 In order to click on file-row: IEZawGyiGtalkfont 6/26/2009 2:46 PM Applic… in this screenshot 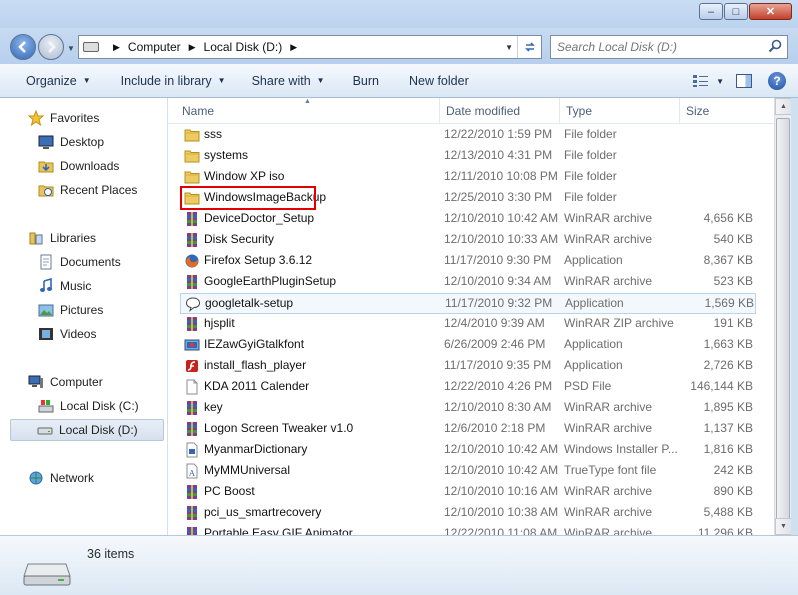, I will do `click(468, 345)`.